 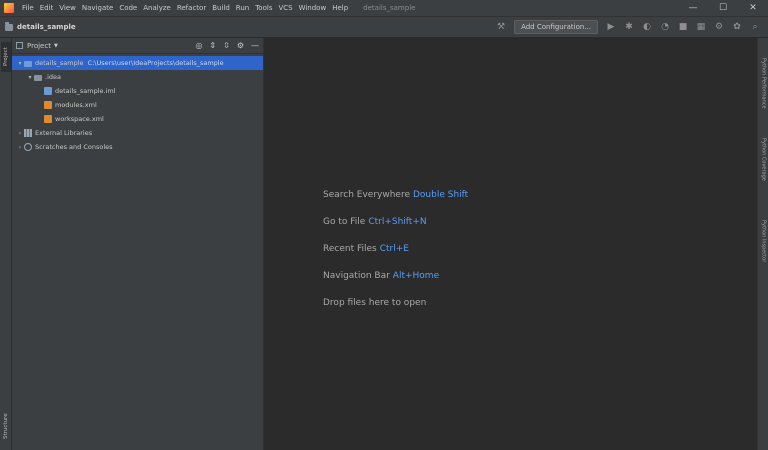 I want to click on tree-item-label: Scratches and Consoles, so click(x=74, y=147).